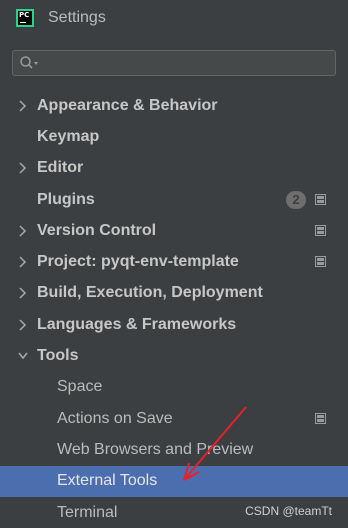 The height and width of the screenshot is (528, 348). I want to click on tree-item-label: Tools, so click(58, 356).